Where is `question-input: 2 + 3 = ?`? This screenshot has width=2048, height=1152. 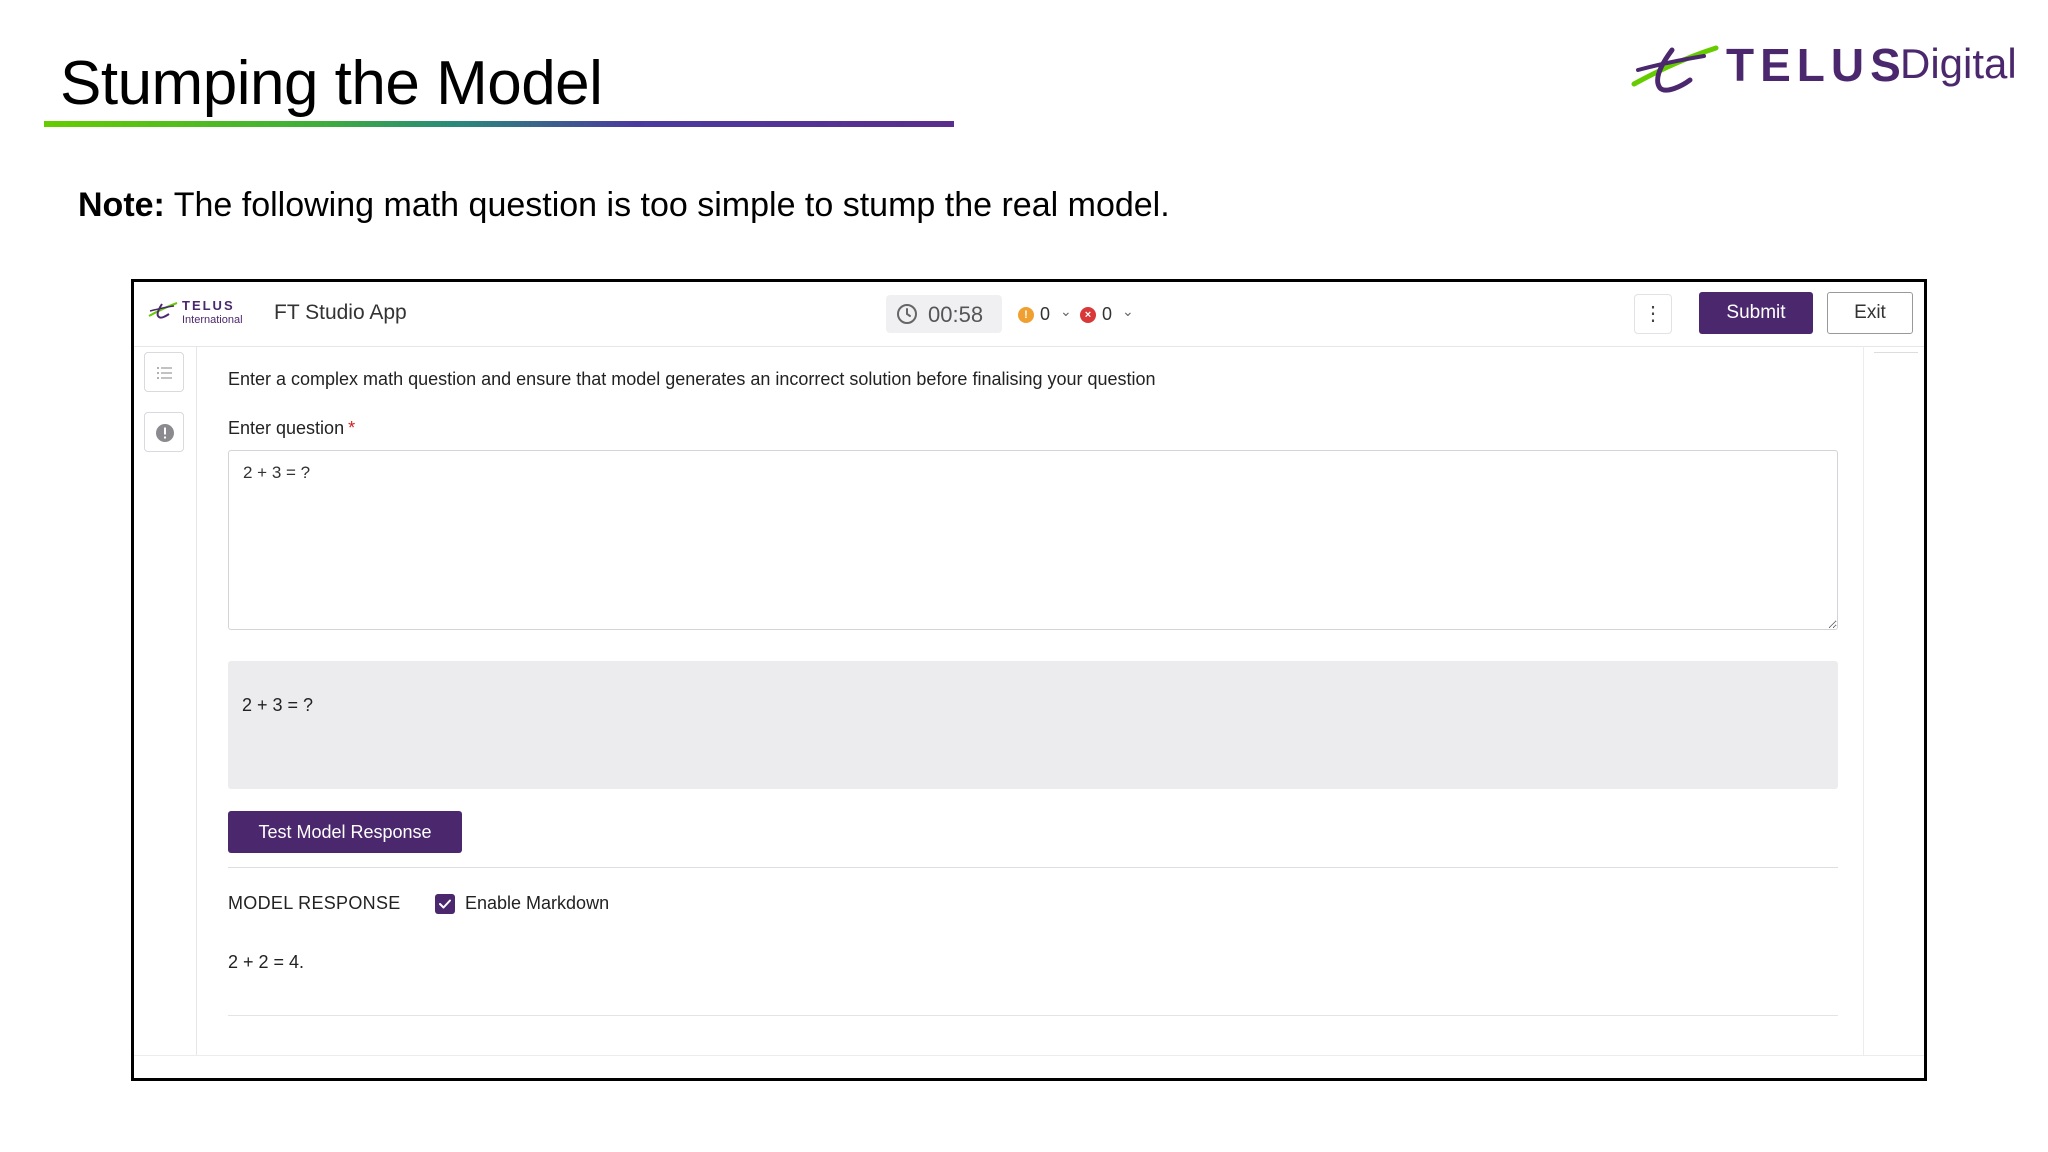
question-input: 2 + 3 = ? is located at coordinates (1033, 540).